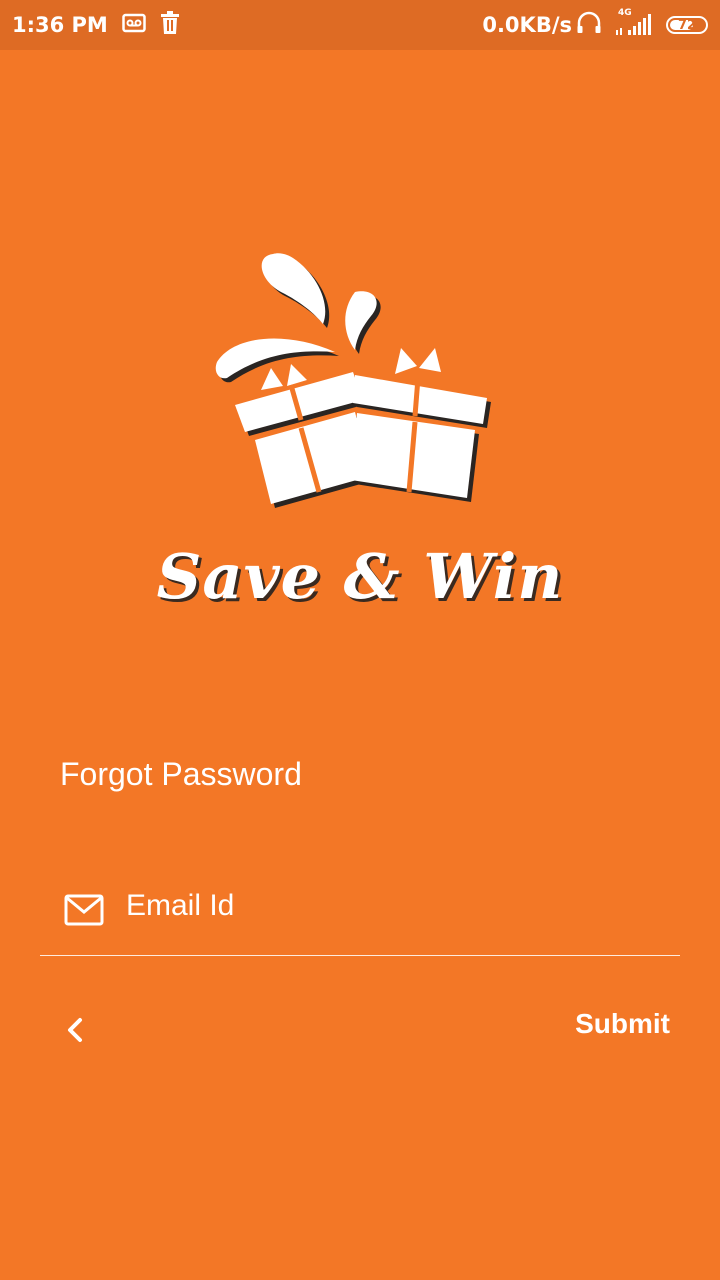 The height and width of the screenshot is (1280, 720). What do you see at coordinates (181, 774) in the screenshot?
I see `page-title: Forgot Password` at bounding box center [181, 774].